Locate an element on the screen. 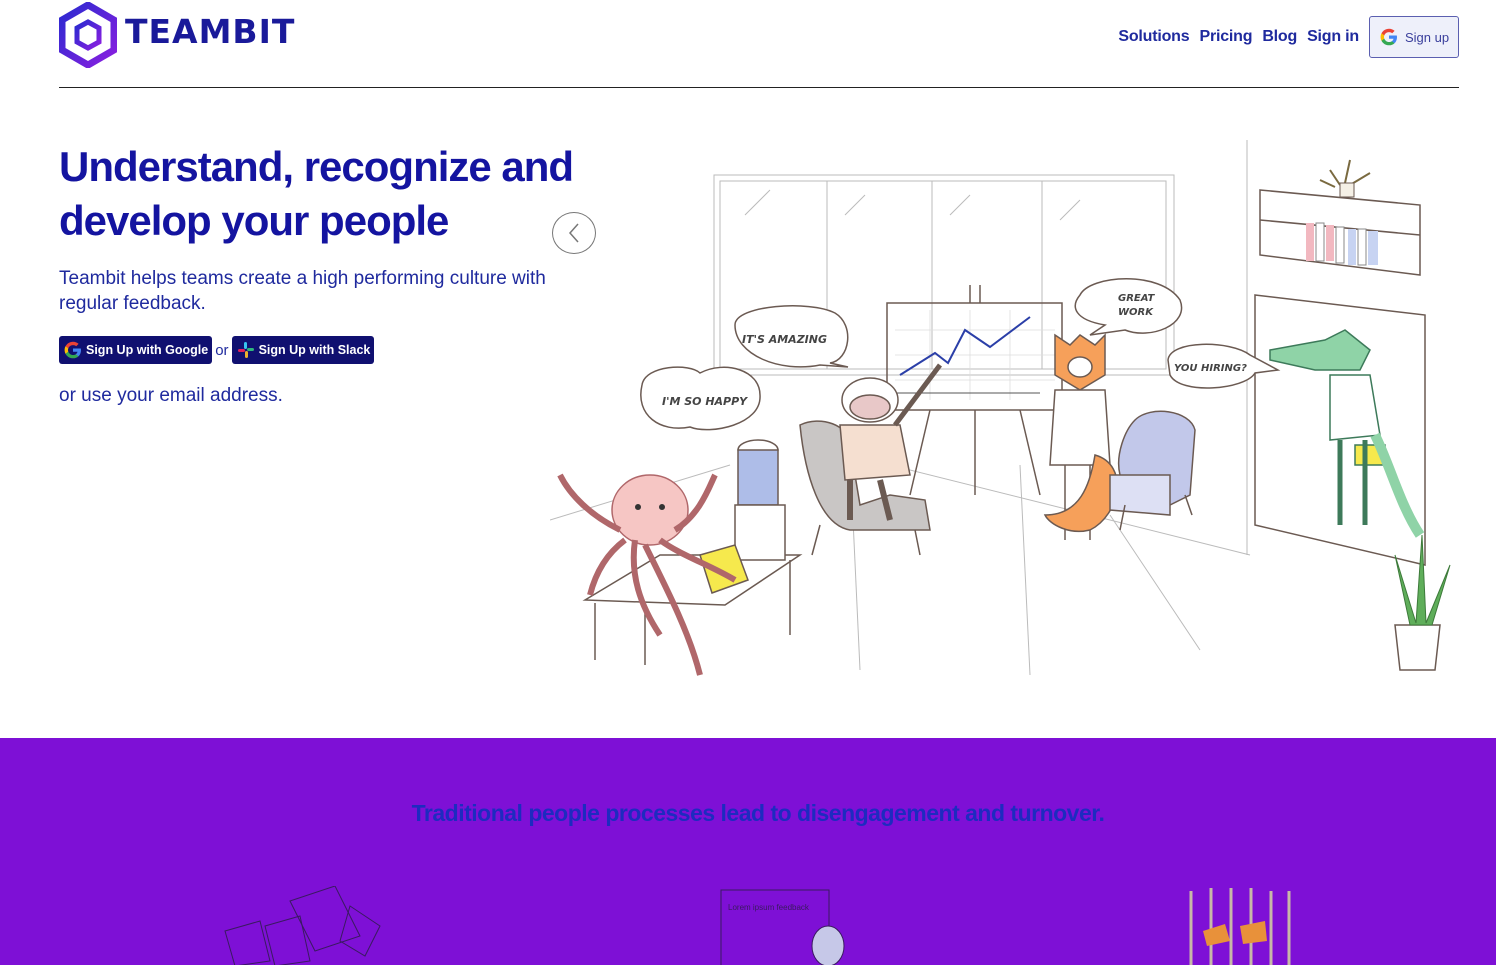 Image resolution: width=1496 pixels, height=965 pixels. signup-button: Sign up is located at coordinates (1414, 37).